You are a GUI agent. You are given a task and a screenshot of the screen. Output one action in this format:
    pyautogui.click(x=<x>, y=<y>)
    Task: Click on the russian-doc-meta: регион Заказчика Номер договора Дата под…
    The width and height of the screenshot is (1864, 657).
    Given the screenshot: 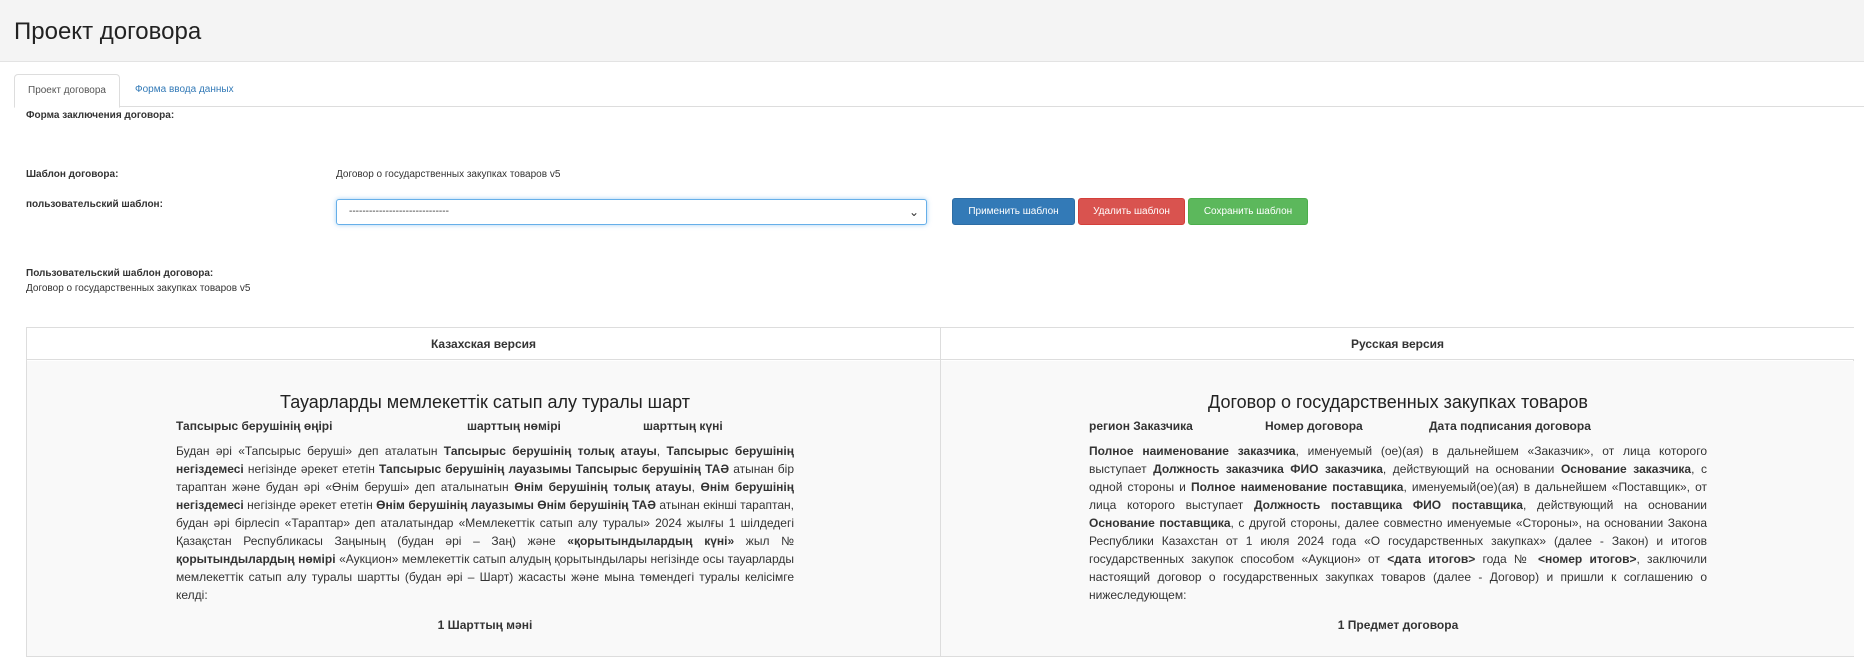 What is the action you would take?
    pyautogui.click(x=1398, y=428)
    